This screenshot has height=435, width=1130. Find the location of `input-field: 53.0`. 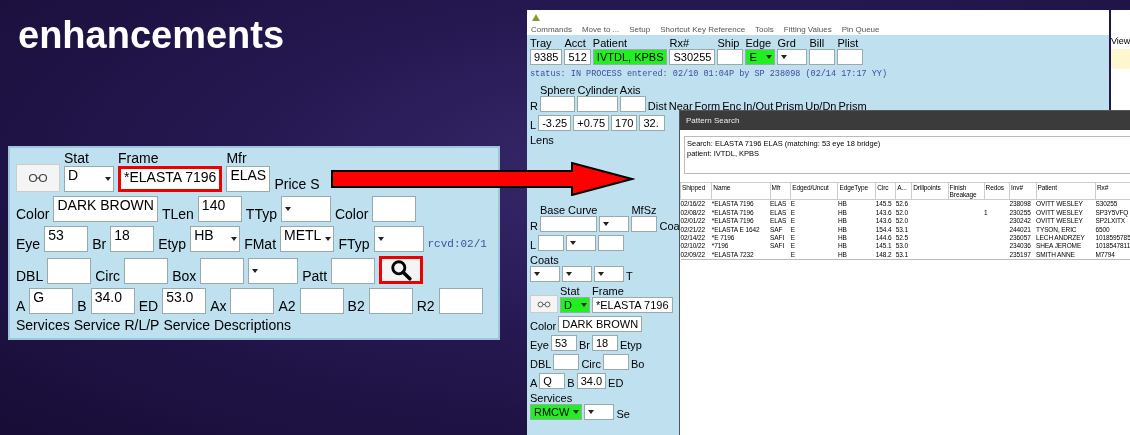

input-field: 53.0 is located at coordinates (184, 301).